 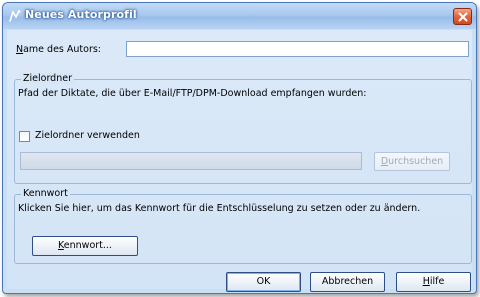 What do you see at coordinates (24, 136) in the screenshot?
I see `use-target-folder-checkbox` at bounding box center [24, 136].